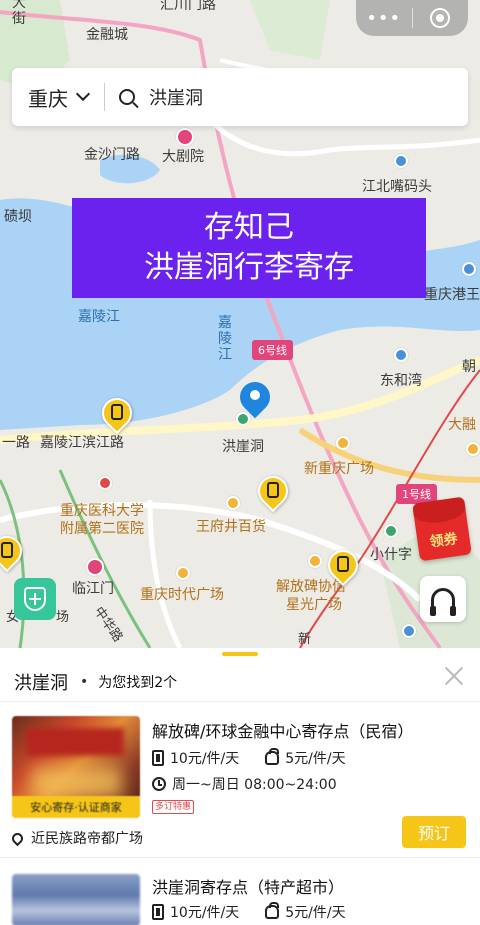  Describe the element at coordinates (127, 97) in the screenshot. I see `search-icon` at that location.